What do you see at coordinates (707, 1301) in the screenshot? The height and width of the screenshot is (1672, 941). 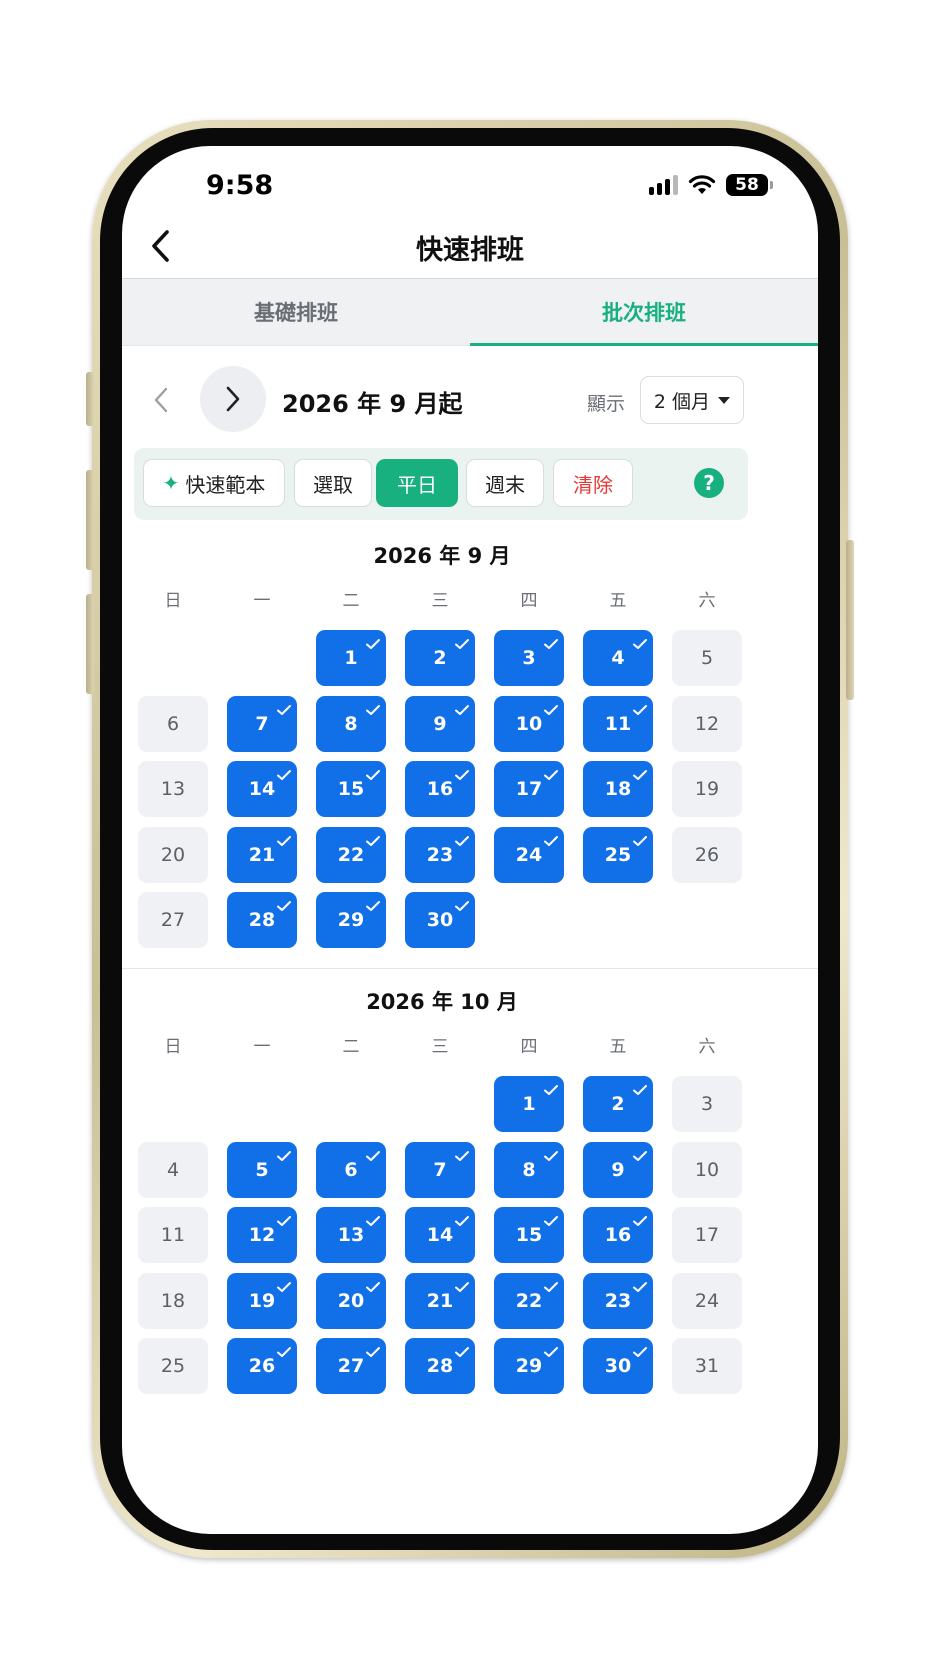 I see `day-cell: 24` at bounding box center [707, 1301].